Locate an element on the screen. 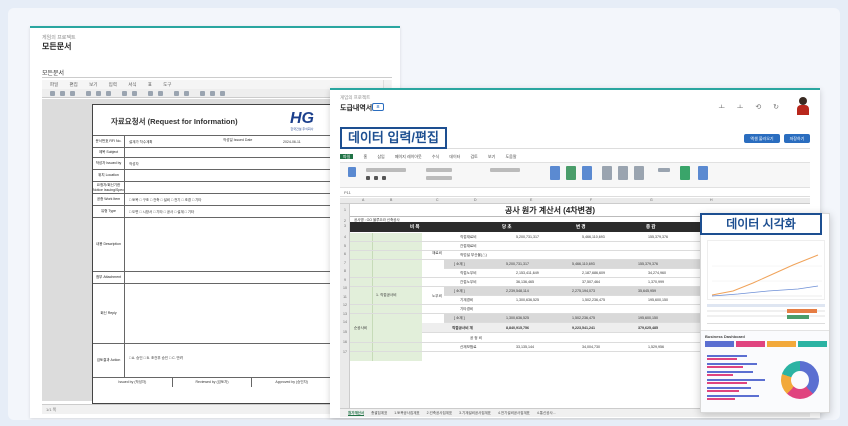 The height and width of the screenshot is (426, 848). menu-item: 입력 is located at coordinates (113, 84).